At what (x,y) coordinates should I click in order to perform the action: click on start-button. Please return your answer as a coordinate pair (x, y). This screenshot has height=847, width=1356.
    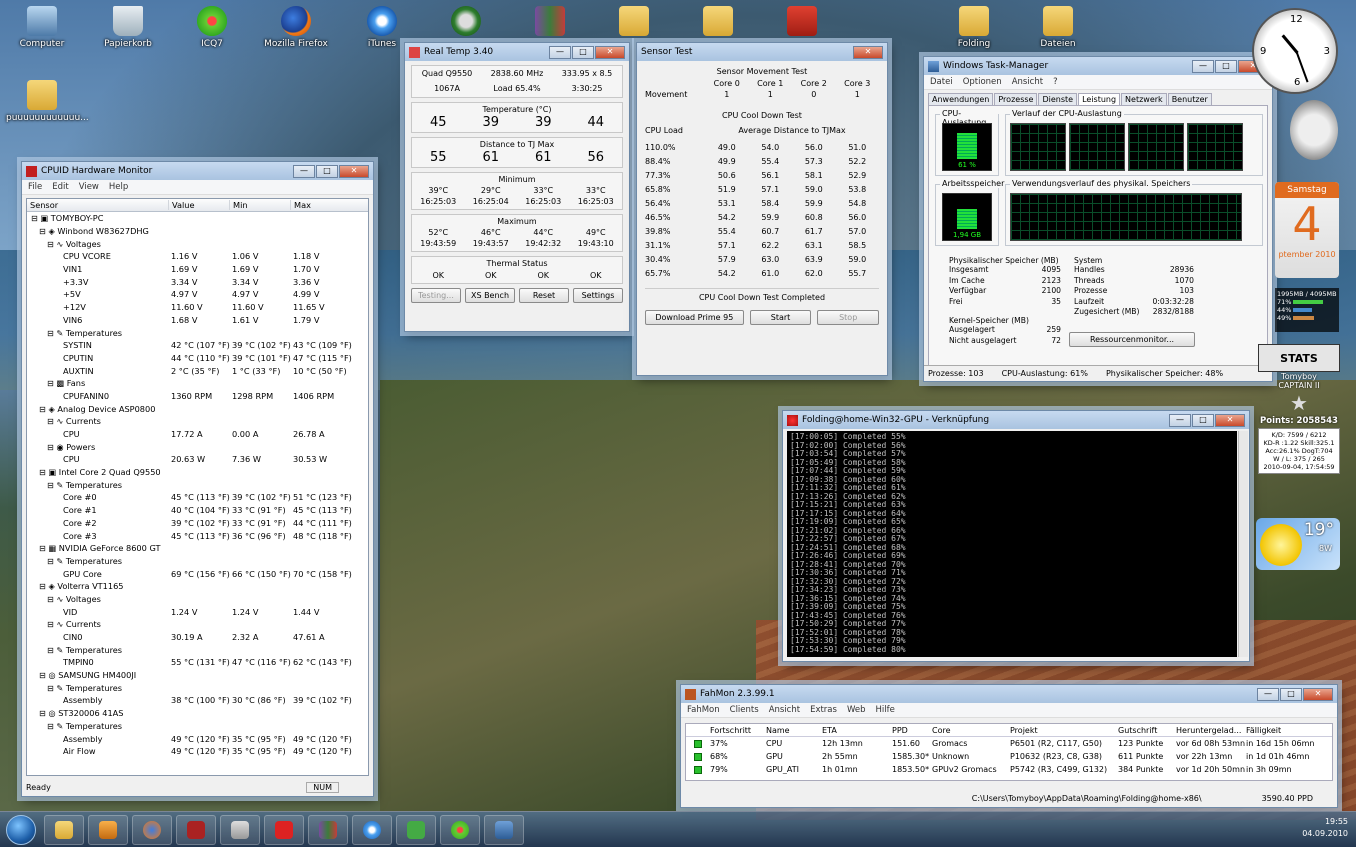
    Looking at the image, I should click on (21, 829).